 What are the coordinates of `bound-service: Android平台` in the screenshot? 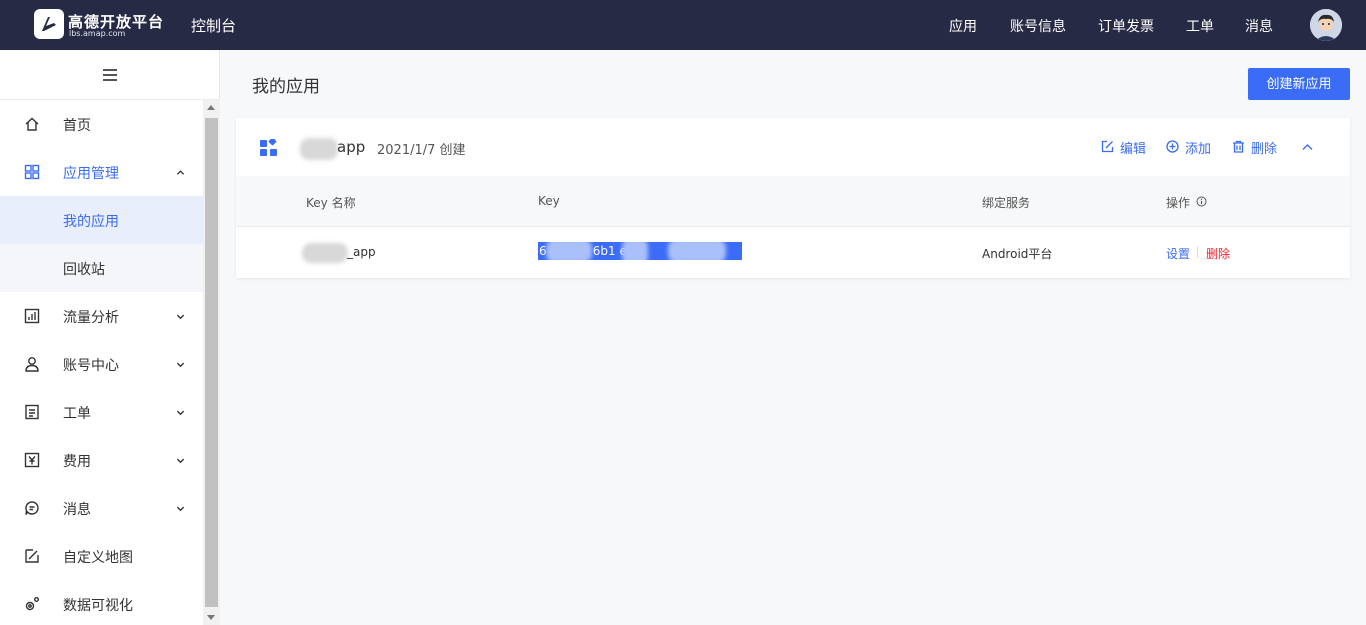 It's located at (1017, 254).